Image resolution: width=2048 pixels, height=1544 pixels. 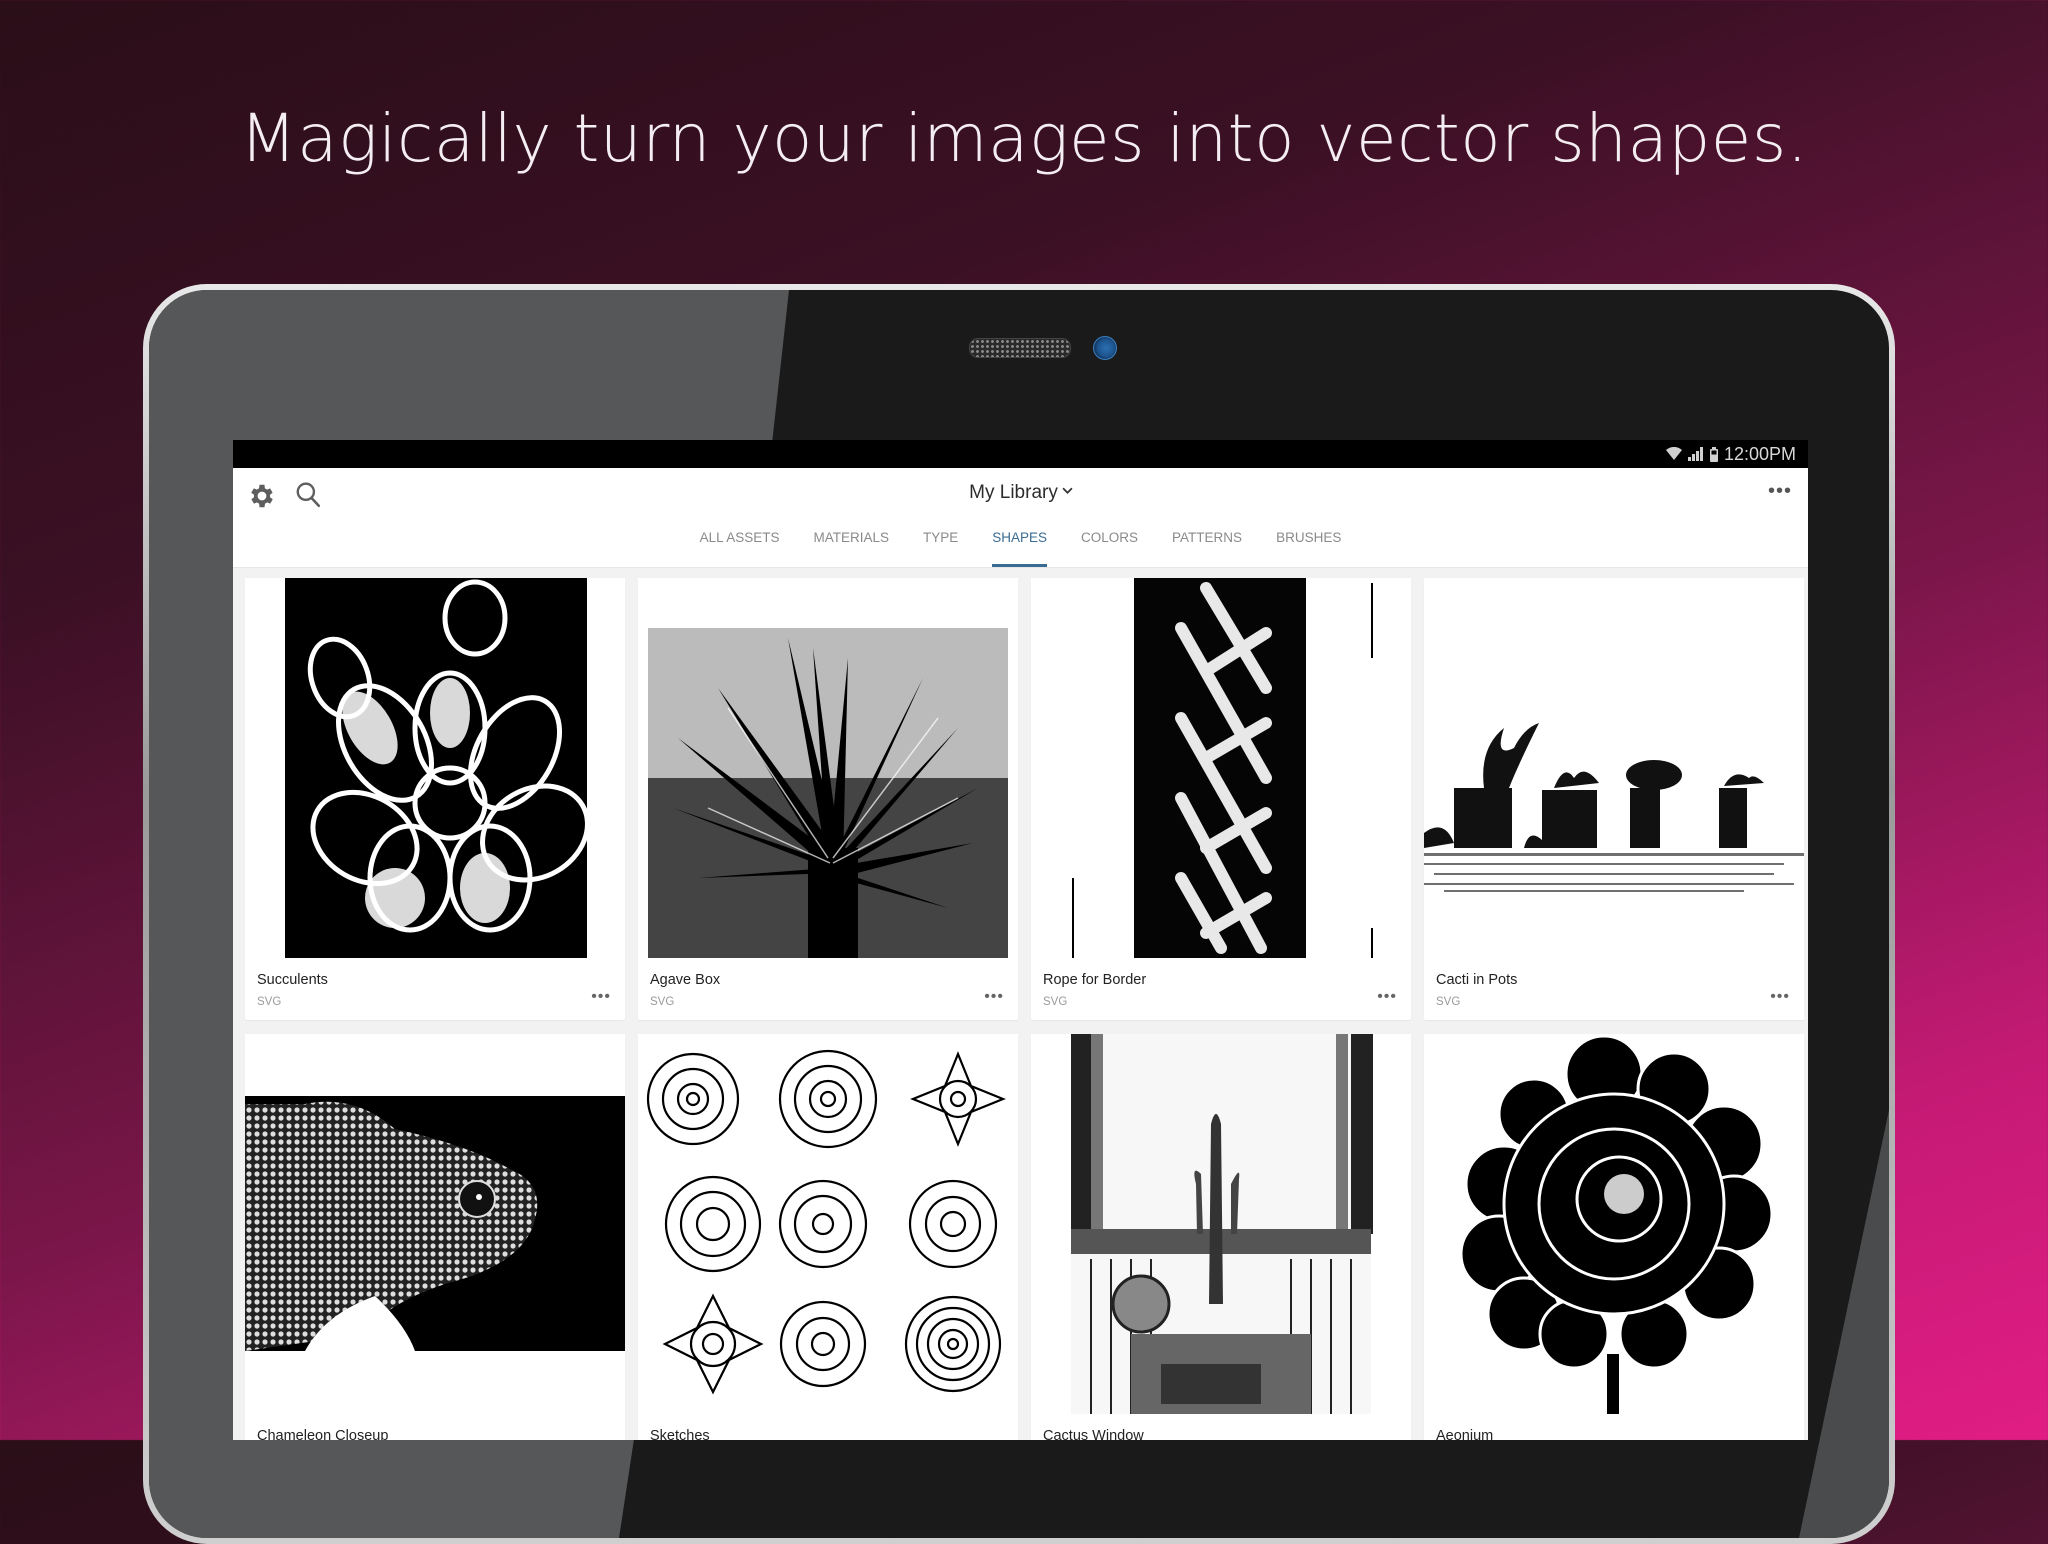 What do you see at coordinates (1759, 453) in the screenshot?
I see `status-time: 12:00PM` at bounding box center [1759, 453].